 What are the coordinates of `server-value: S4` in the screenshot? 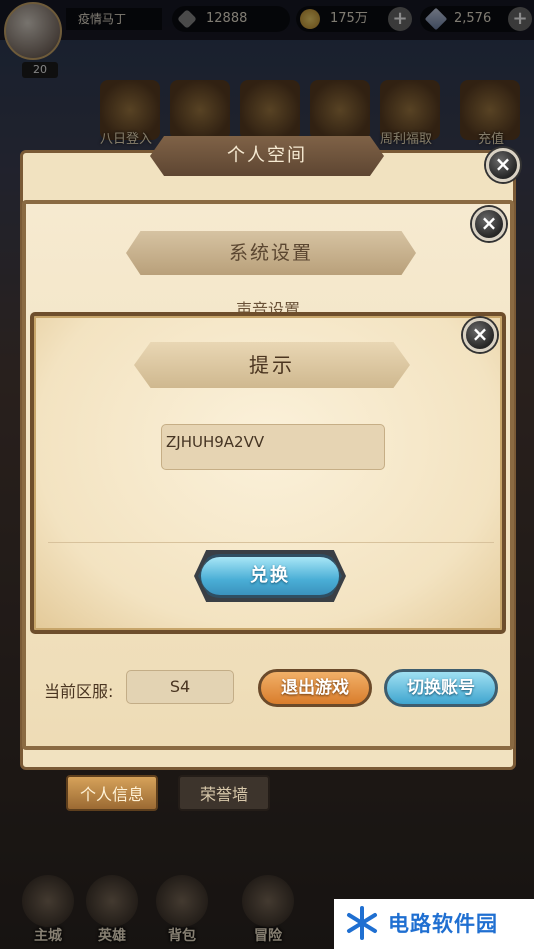 It's located at (180, 687).